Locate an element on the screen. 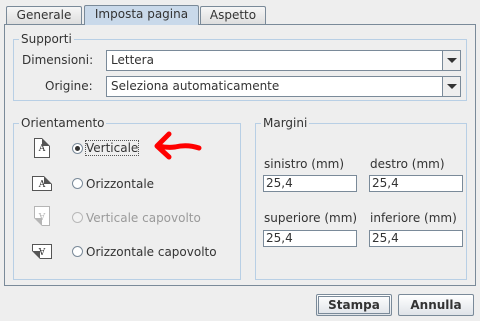 Image resolution: width=480 pixels, height=321 pixels. annulla-button: Annulla is located at coordinates (436, 305).